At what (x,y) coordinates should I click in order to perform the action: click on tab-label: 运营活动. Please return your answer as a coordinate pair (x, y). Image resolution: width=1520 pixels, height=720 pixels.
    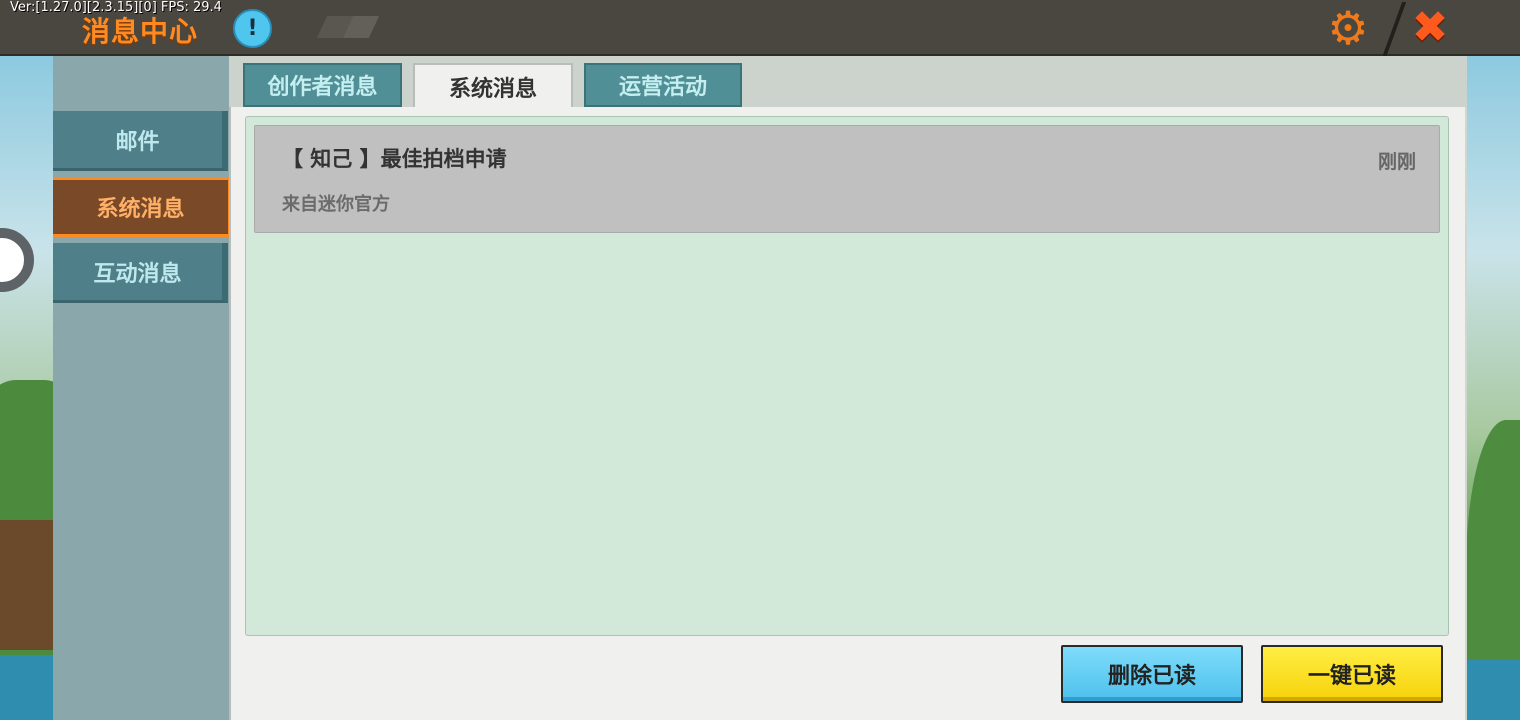
    Looking at the image, I should click on (662, 87).